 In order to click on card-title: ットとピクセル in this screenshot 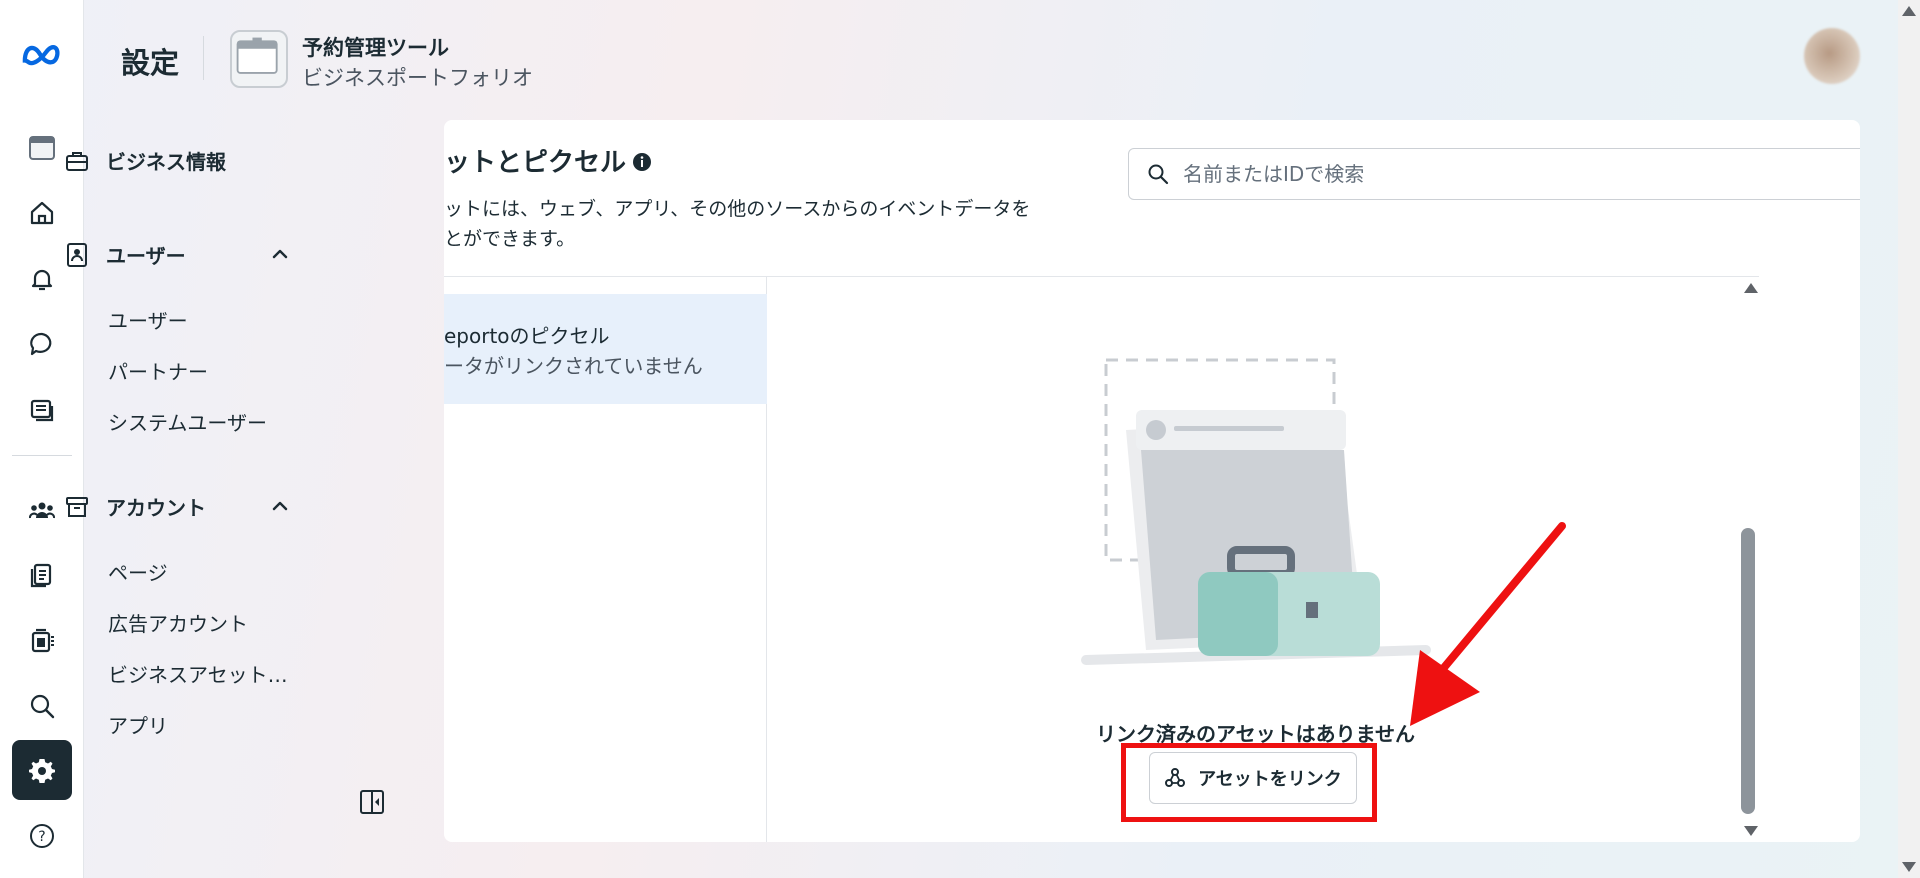, I will do `click(535, 163)`.